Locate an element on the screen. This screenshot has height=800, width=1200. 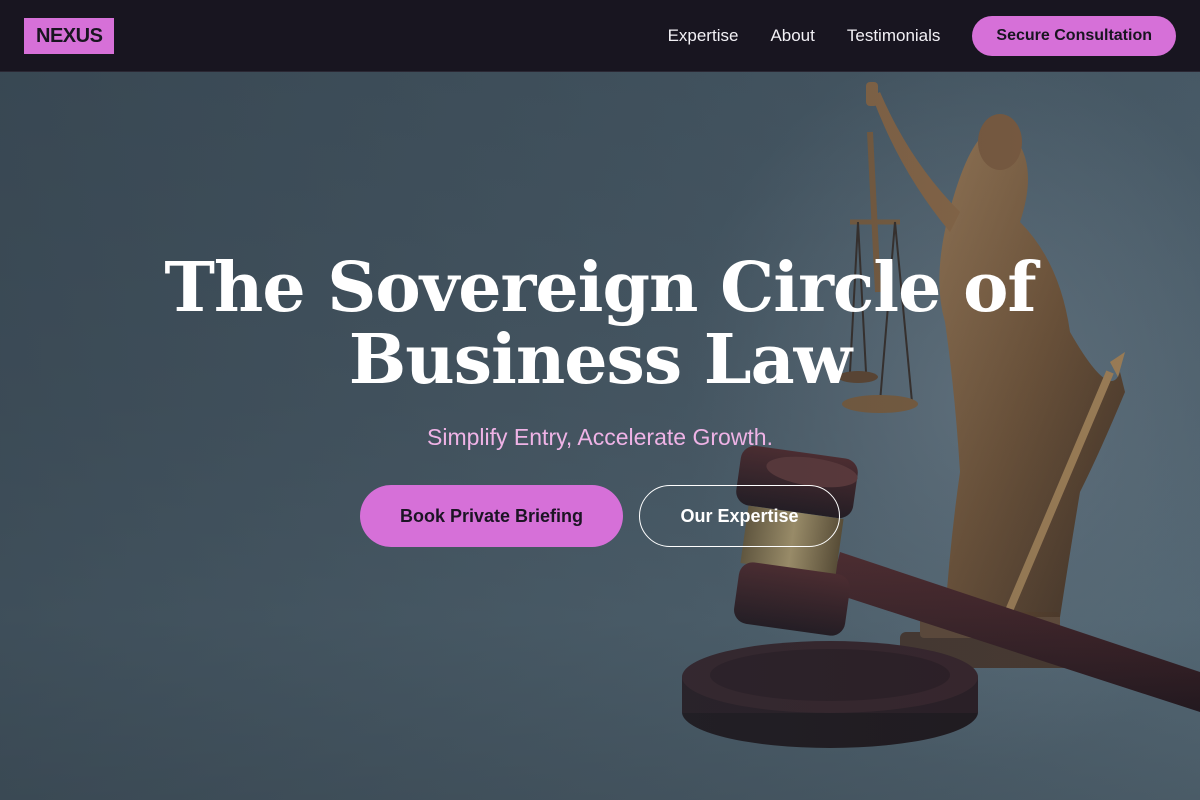
book-private-briefing-button: Book Private Briefing is located at coordinates (491, 516).